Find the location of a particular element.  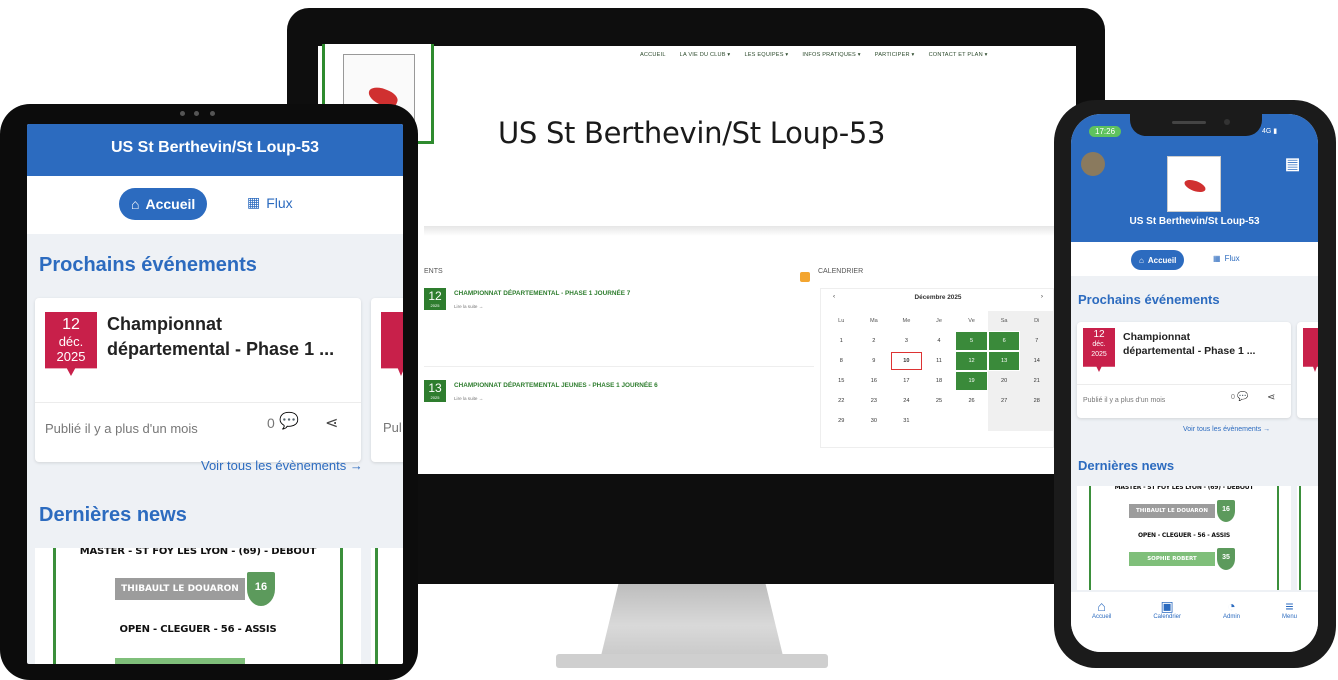

calendar-day: 2 is located at coordinates (874, 341).